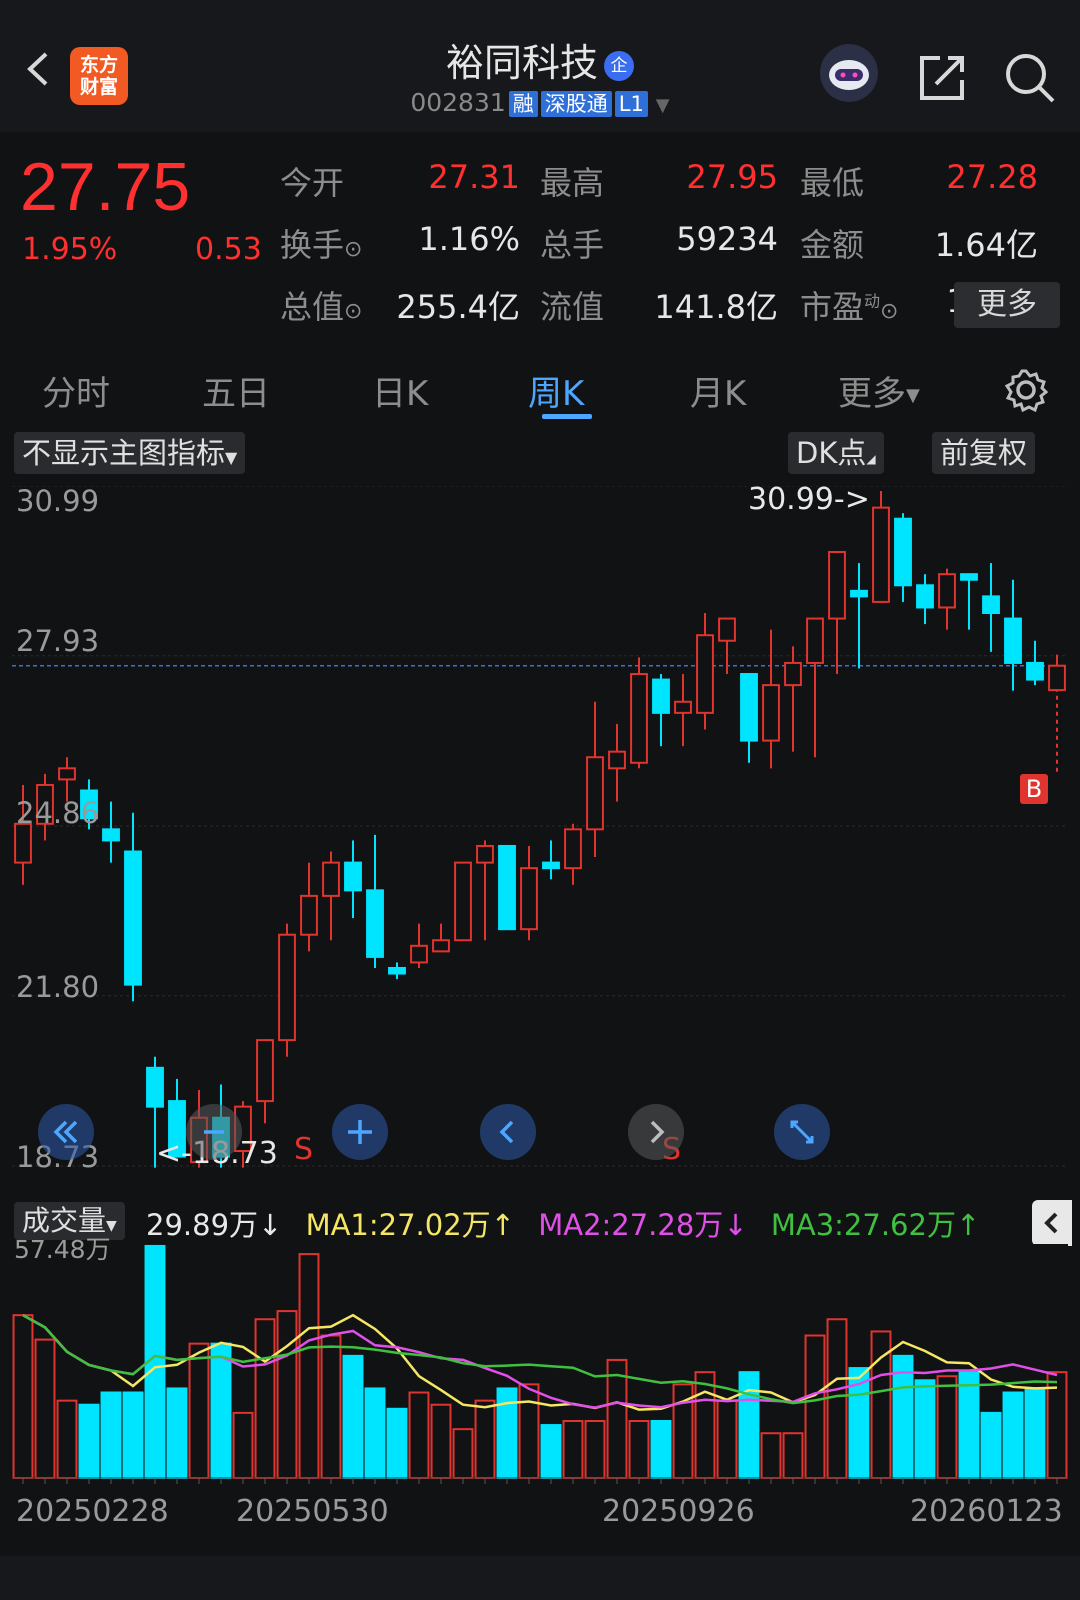 This screenshot has width=1080, height=1600. I want to click on quote-field-label: 今开, so click(312, 183).